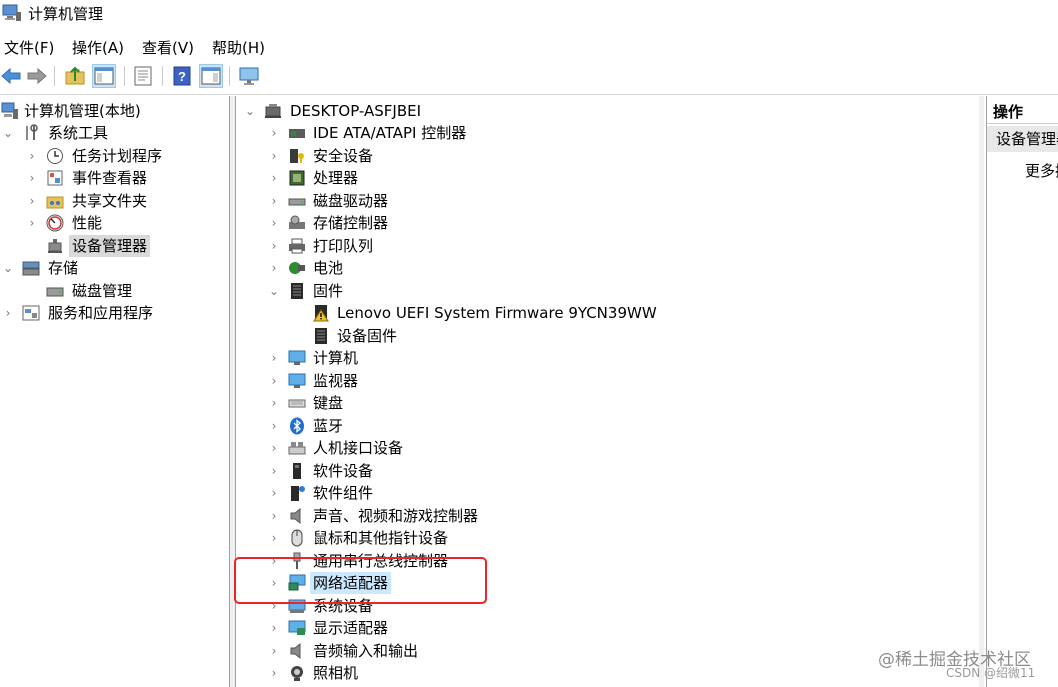 The height and width of the screenshot is (687, 1058). Describe the element at coordinates (529, 46) in the screenshot. I see `menu-bar: 文件(F) 操作(A) 查看(V) 帮助(H)` at that location.